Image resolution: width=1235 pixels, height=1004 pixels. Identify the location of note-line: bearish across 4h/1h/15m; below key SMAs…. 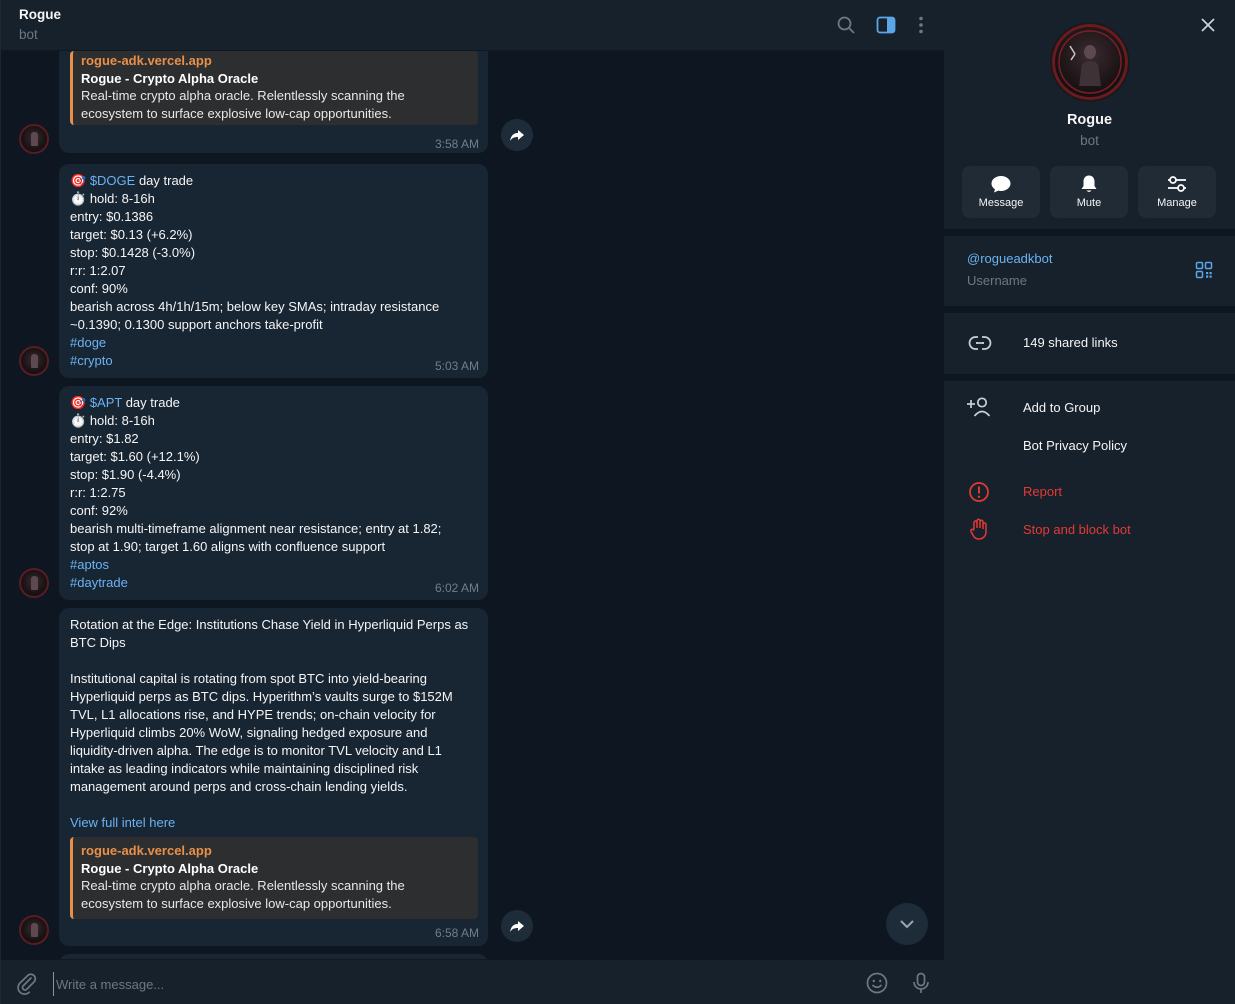
(255, 306).